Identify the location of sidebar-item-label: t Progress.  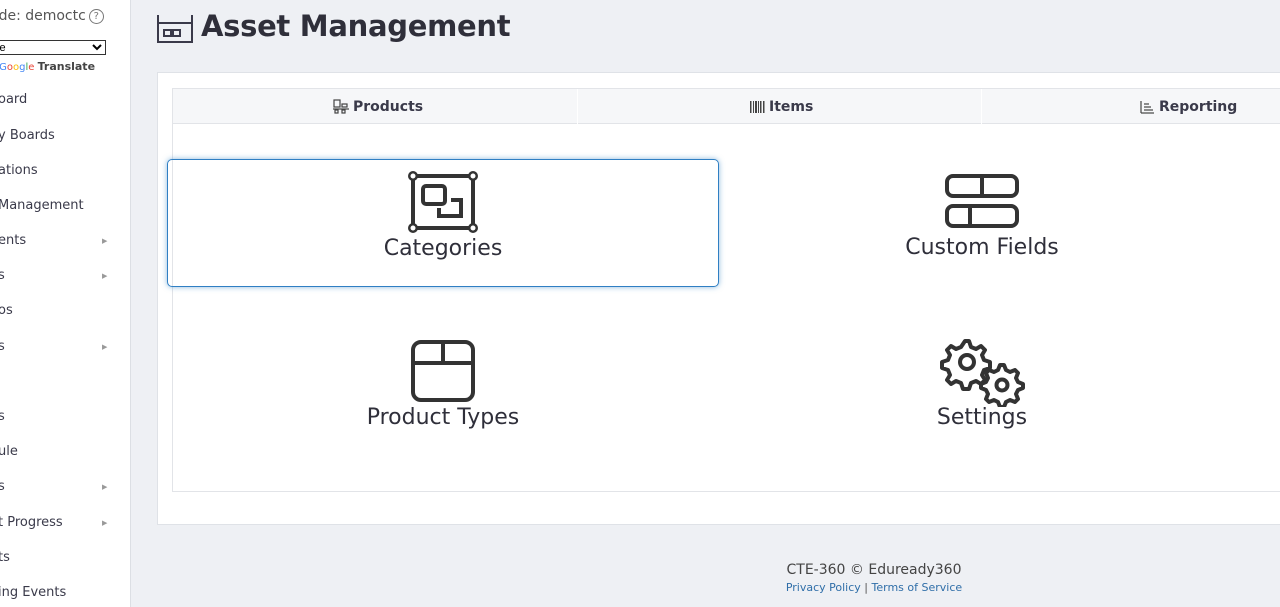
(31, 522).